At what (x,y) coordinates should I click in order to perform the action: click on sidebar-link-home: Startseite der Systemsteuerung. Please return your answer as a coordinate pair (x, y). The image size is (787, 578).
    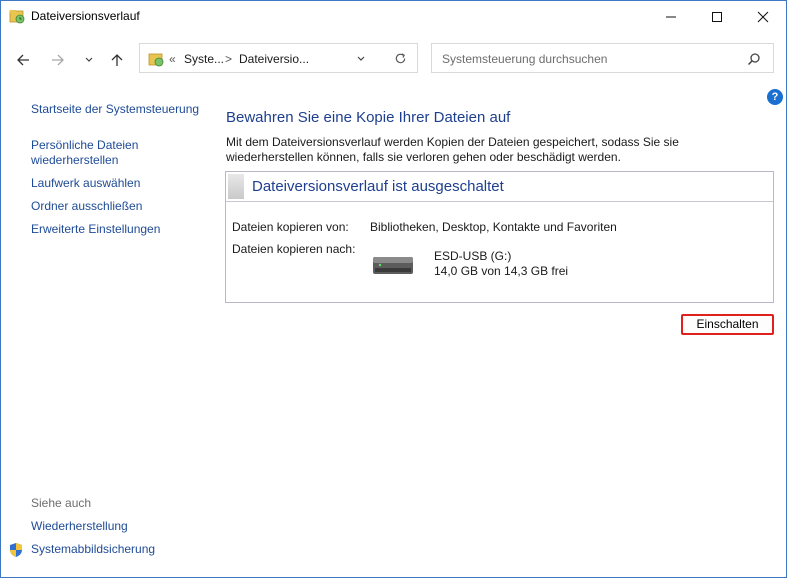
    Looking at the image, I should click on (115, 109).